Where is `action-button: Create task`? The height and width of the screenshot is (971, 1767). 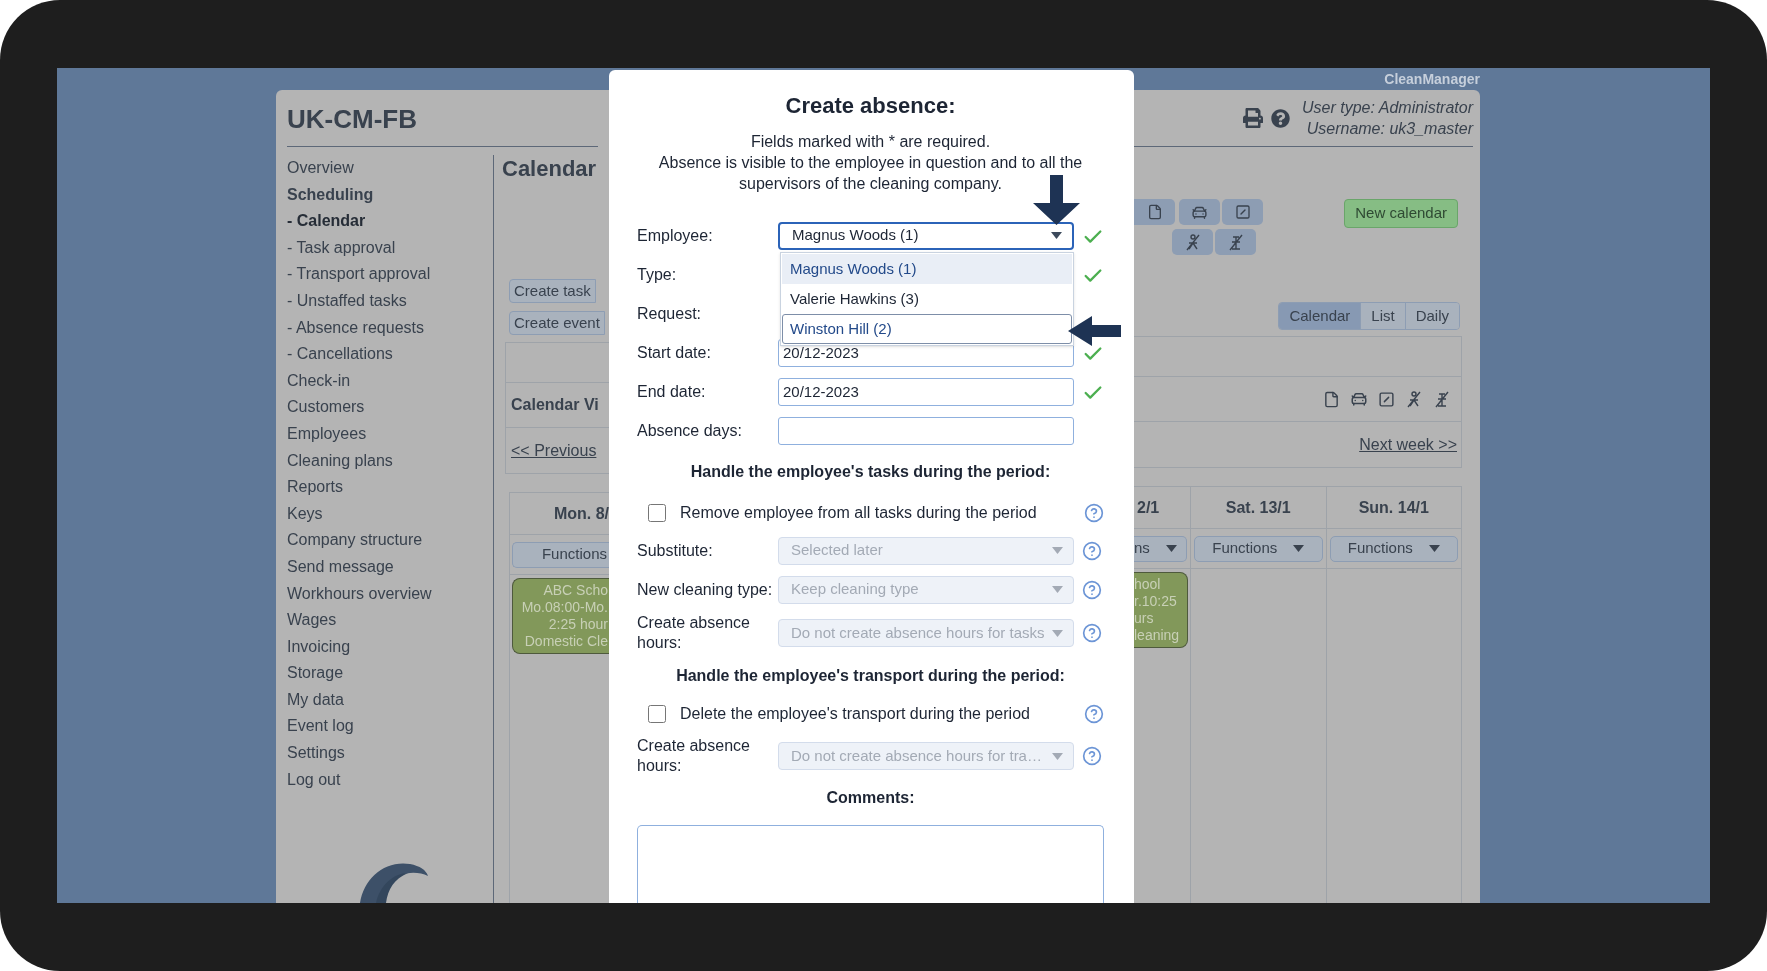
action-button: Create task is located at coordinates (552, 291).